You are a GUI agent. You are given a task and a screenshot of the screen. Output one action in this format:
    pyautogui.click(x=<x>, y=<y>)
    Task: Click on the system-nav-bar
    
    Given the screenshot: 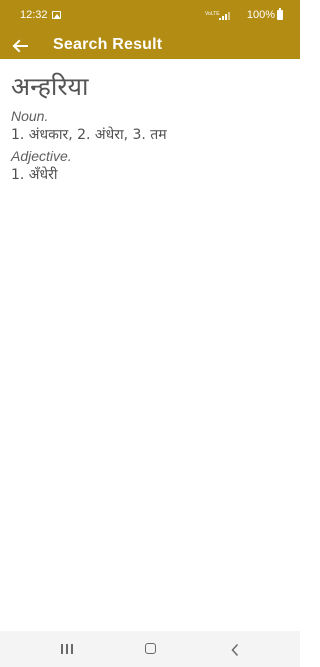 What is the action you would take?
    pyautogui.click(x=150, y=649)
    